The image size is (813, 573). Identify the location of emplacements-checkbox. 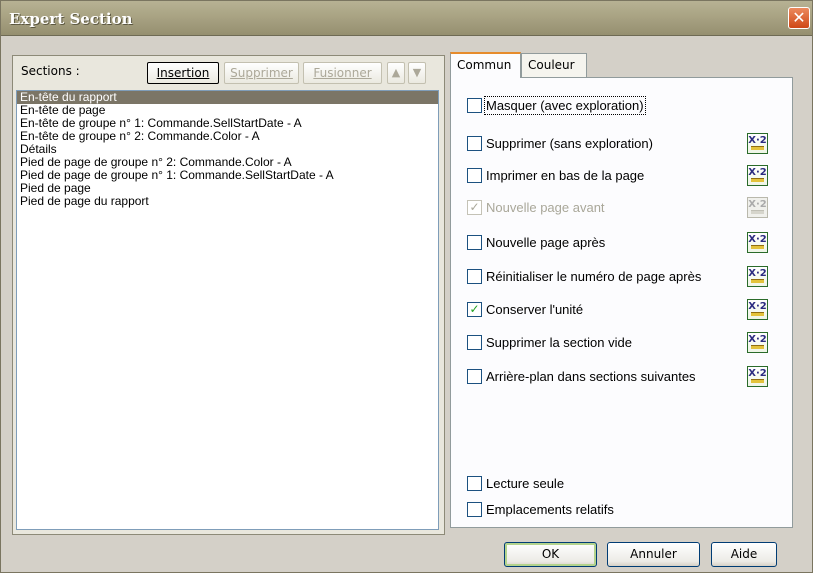
(474, 509).